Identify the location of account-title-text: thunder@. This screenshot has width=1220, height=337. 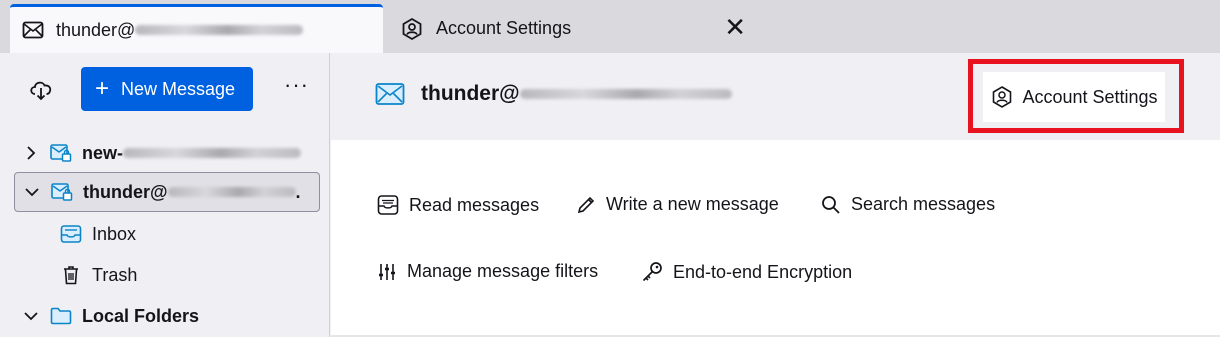
(470, 93).